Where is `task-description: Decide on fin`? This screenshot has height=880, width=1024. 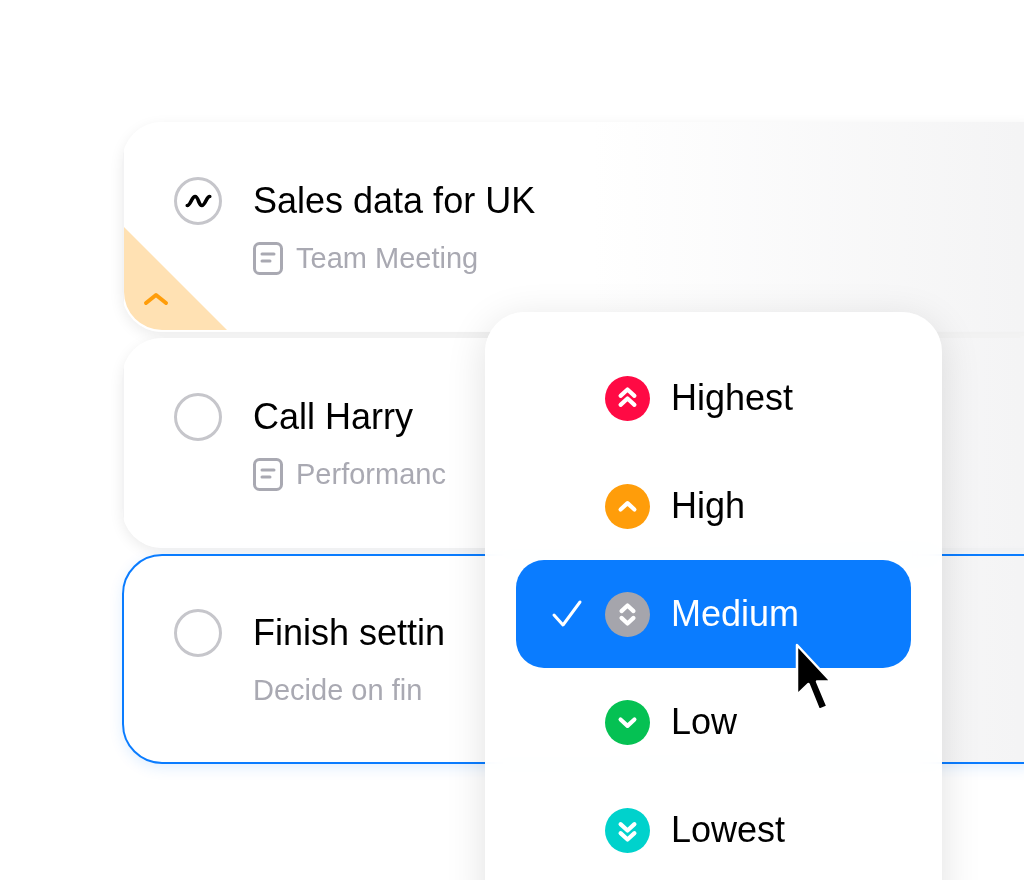 task-description: Decide on fin is located at coordinates (338, 690).